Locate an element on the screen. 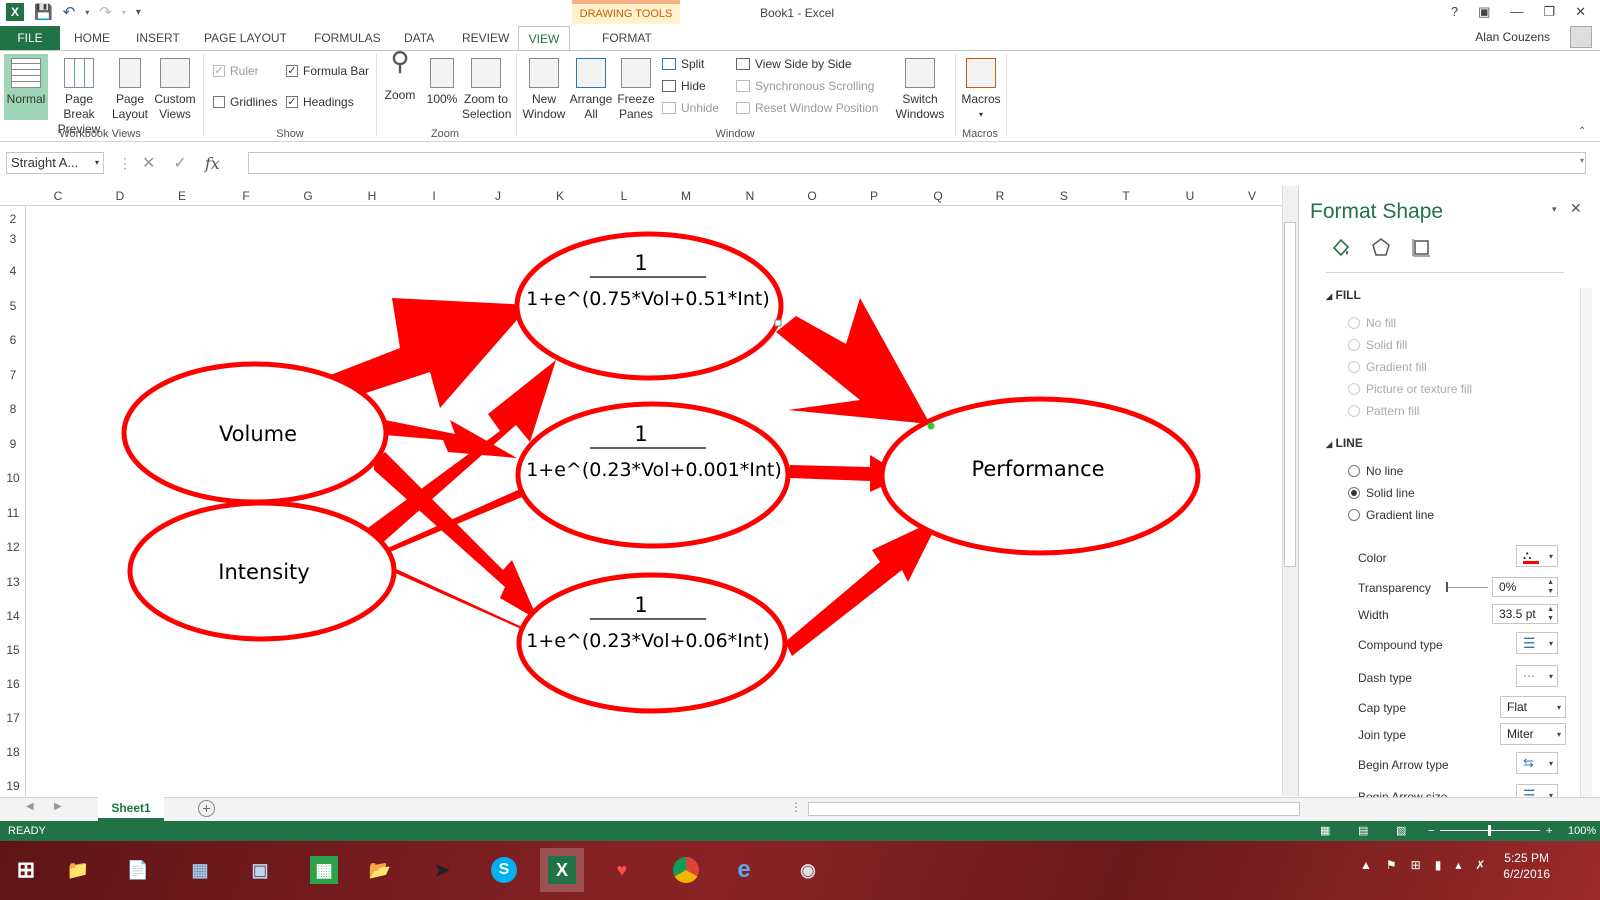 The height and width of the screenshot is (900, 1600). gradient-line-option: Gradient line is located at coordinates (1391, 515).